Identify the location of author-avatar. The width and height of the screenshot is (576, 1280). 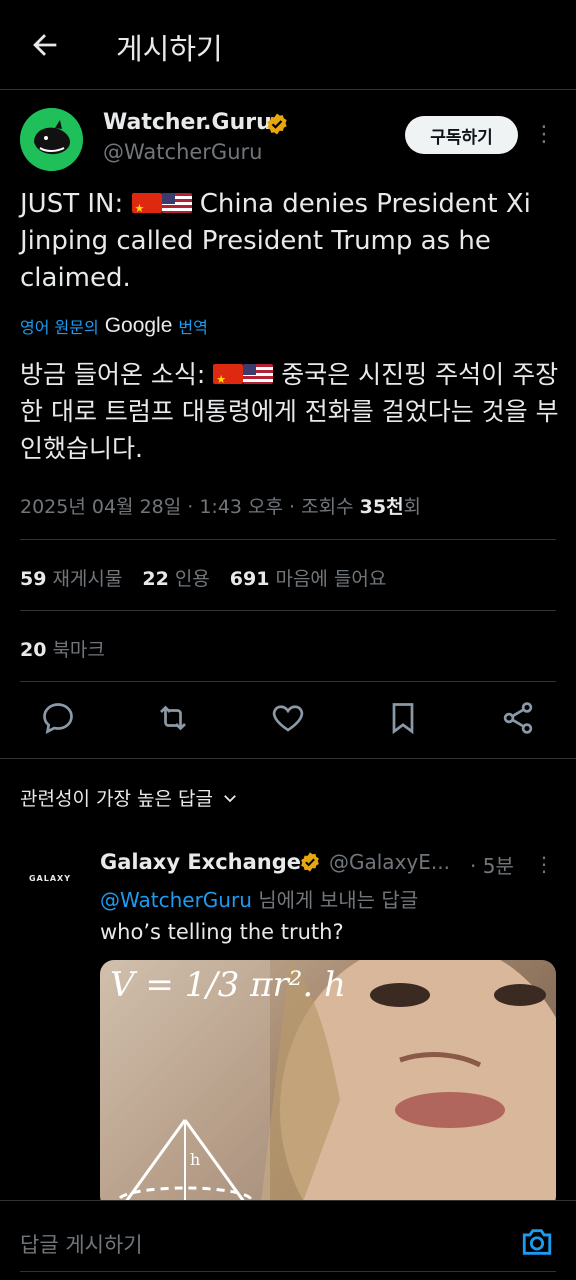
(51, 139).